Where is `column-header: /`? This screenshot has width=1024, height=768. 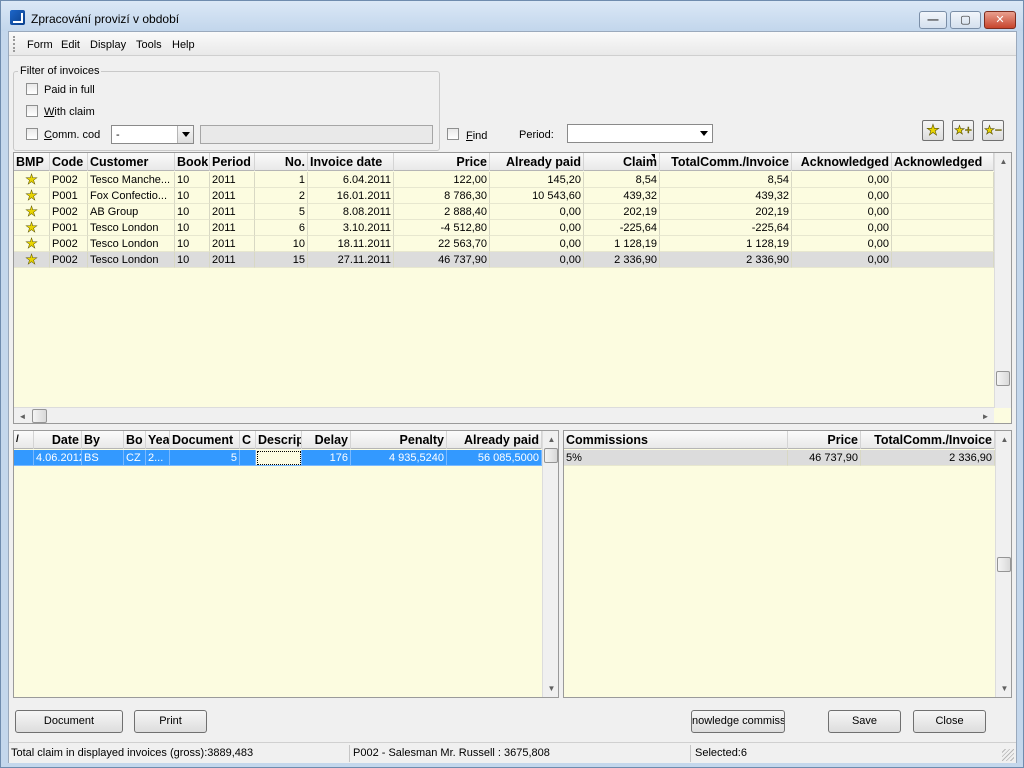
column-header: / is located at coordinates (24, 440).